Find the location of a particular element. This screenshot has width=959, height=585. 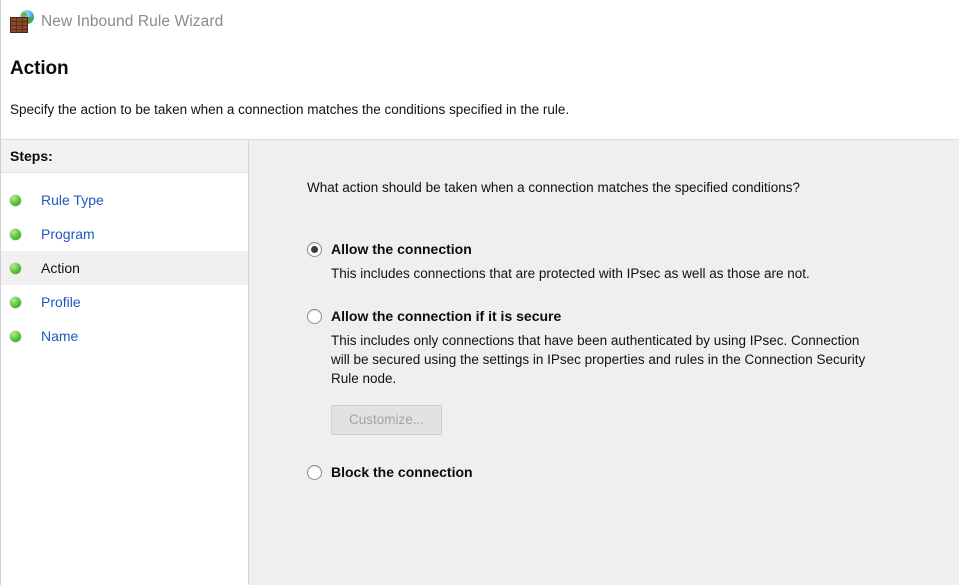

steps-list: Rule Type Program Action Profile Name is located at coordinates (124, 263).